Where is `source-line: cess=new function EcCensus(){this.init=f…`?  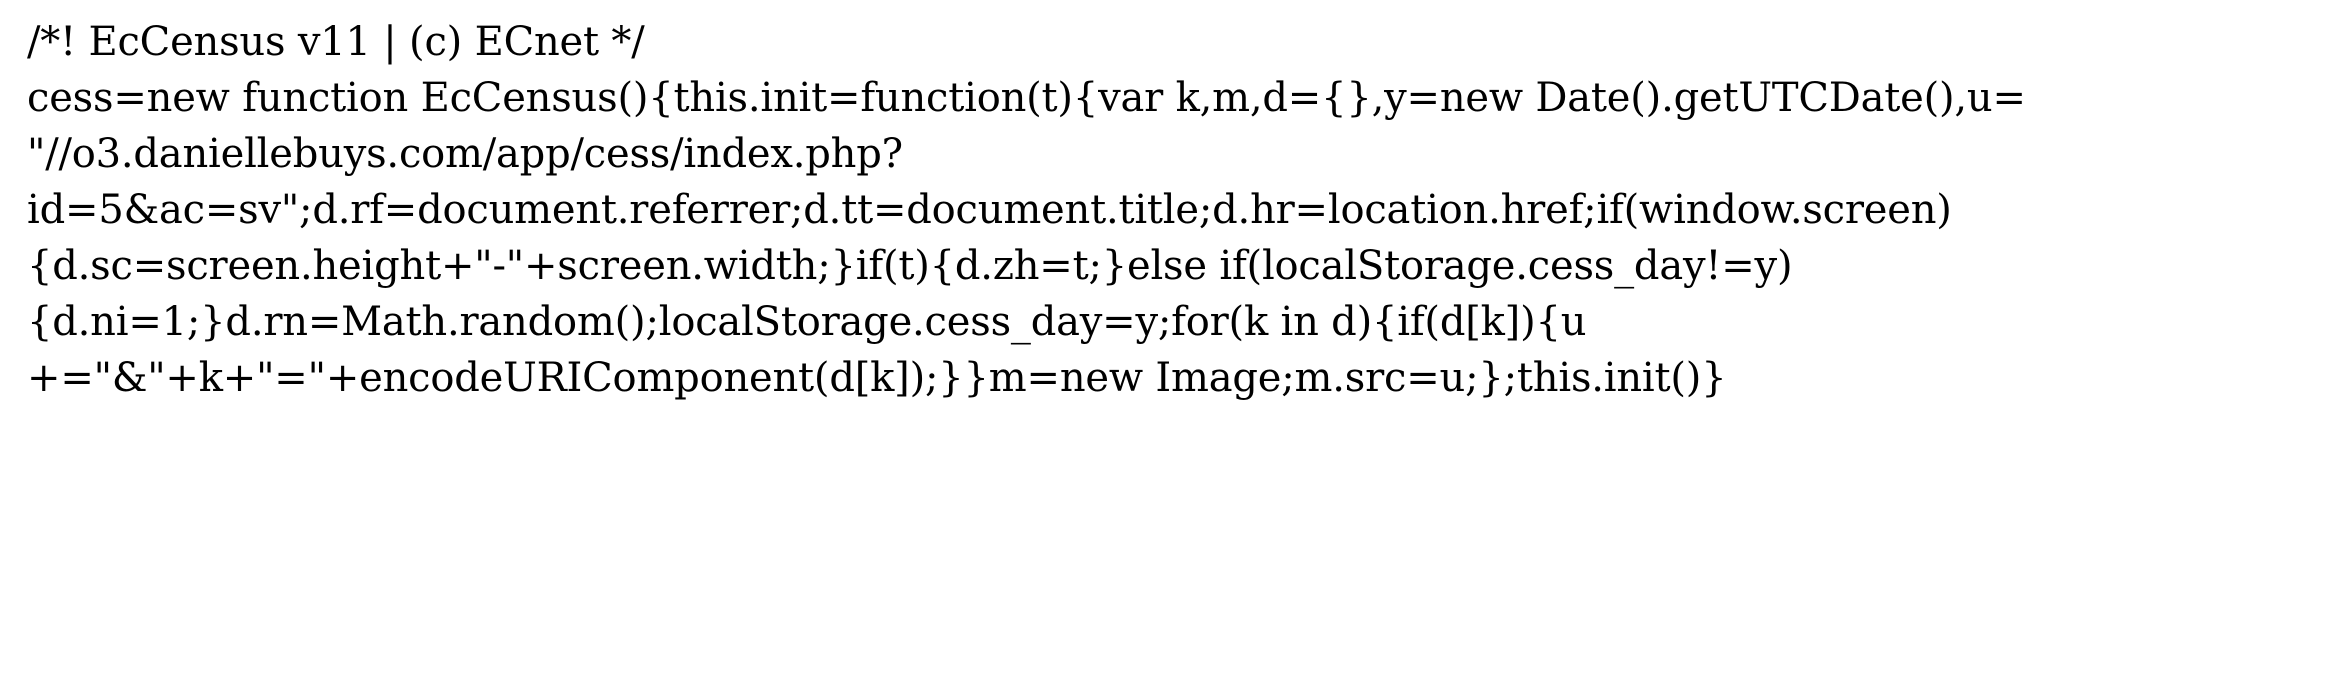
source-line: cess=new function EcCensus(){this.init=f… is located at coordinates (1026, 98).